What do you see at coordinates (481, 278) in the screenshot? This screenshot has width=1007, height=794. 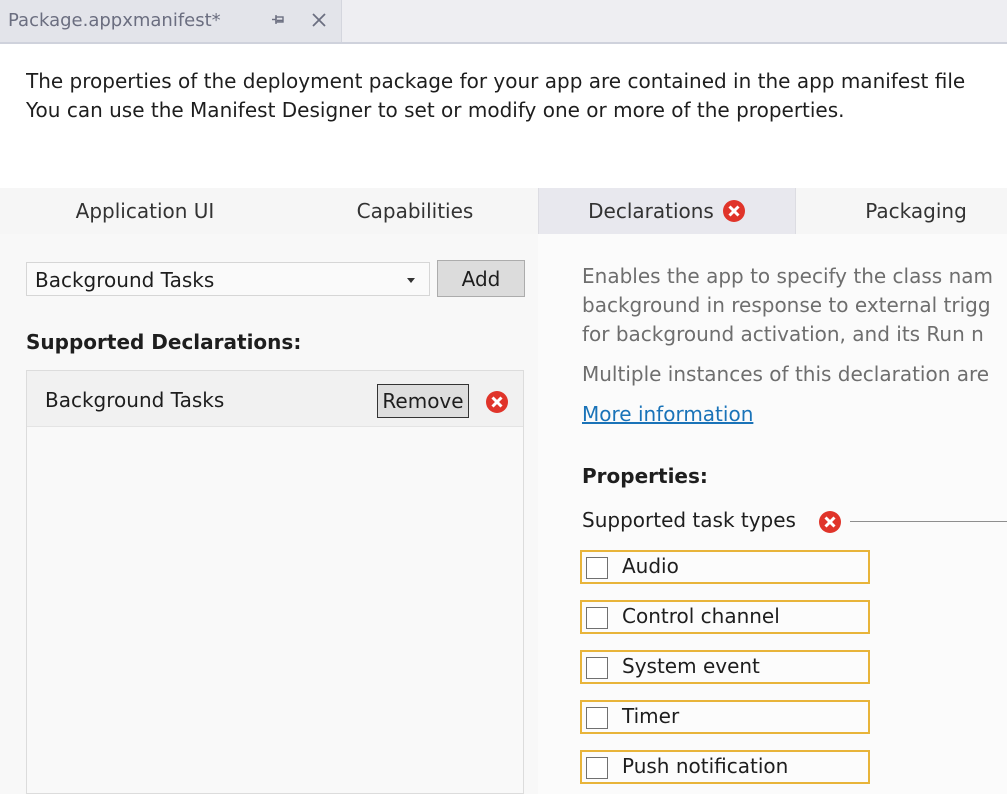 I see `add-button: Add` at bounding box center [481, 278].